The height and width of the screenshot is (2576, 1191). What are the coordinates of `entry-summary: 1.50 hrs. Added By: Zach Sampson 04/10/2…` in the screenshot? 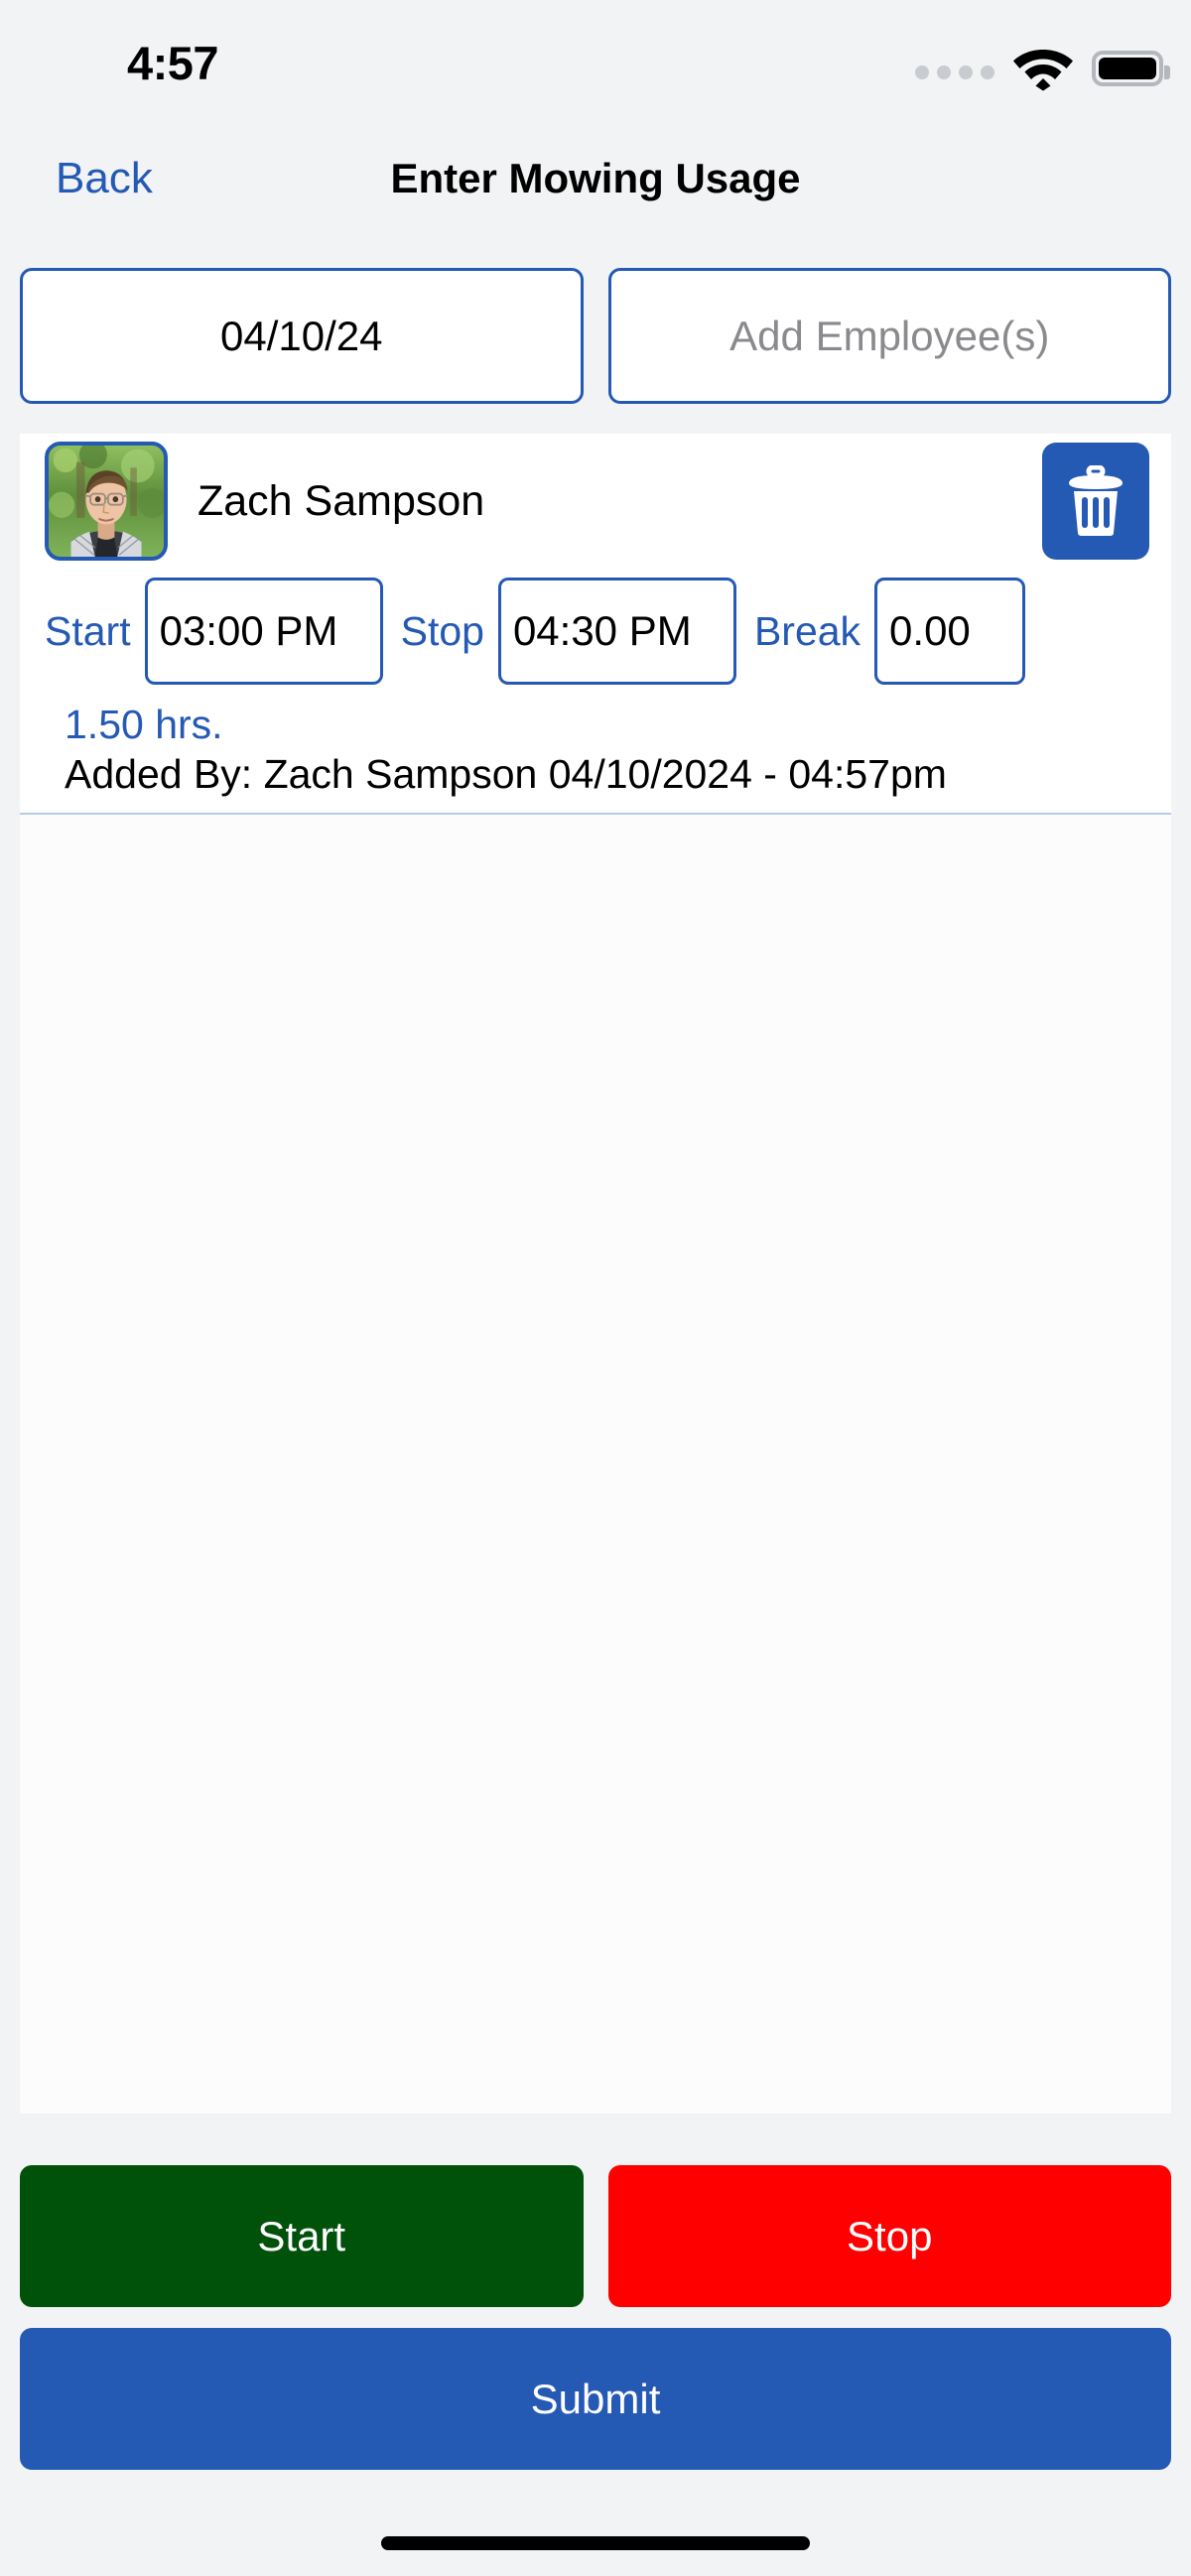 It's located at (595, 747).